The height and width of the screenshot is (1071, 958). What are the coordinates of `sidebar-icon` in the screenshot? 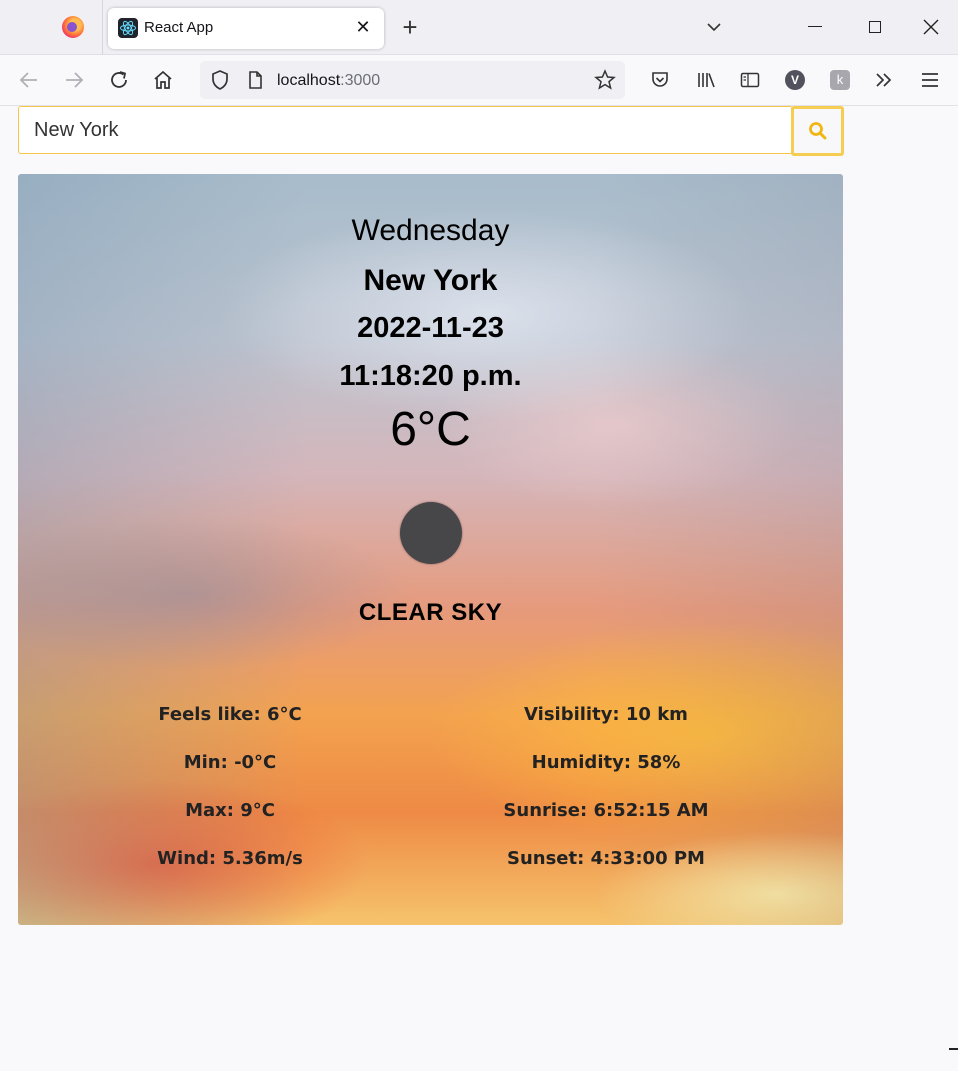 It's located at (750, 80).